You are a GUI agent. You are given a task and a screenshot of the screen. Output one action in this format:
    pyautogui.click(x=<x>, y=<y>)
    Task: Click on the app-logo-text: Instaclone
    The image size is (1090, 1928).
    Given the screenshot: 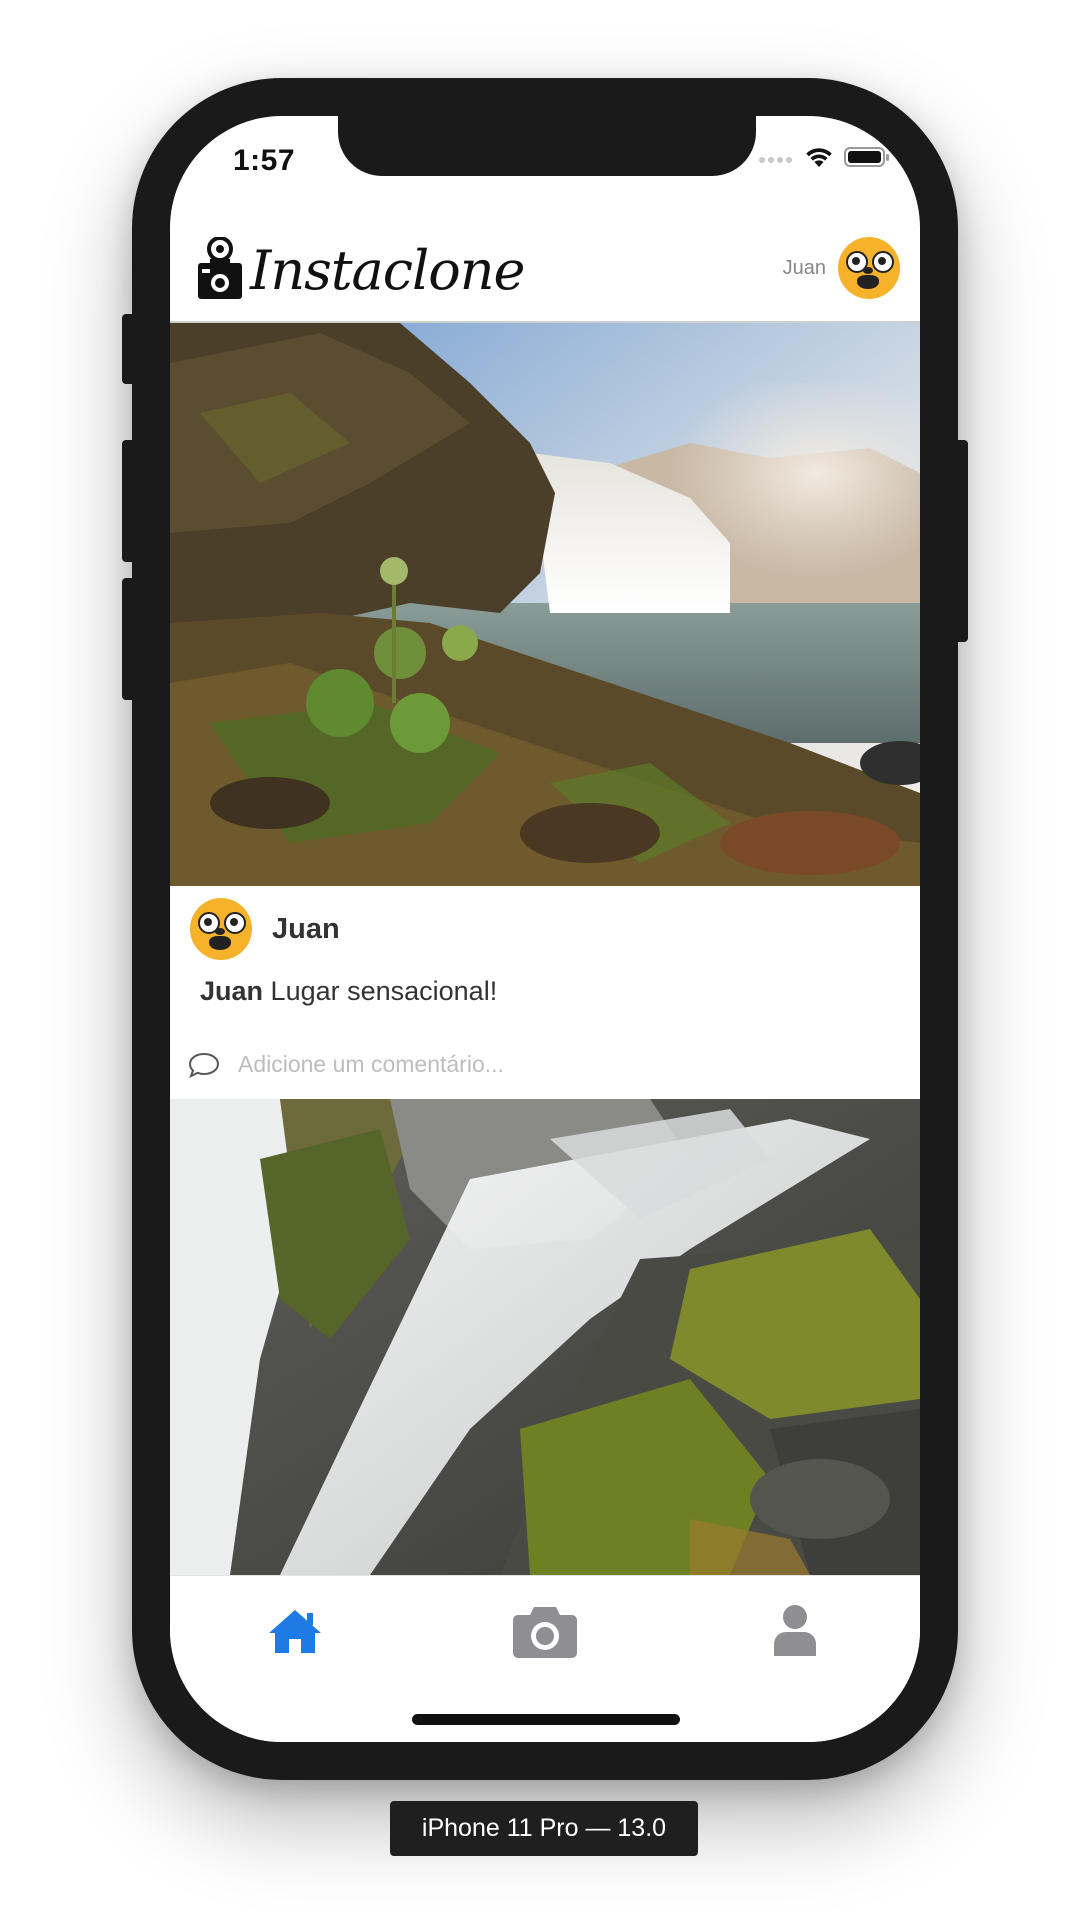 What is the action you would take?
    pyautogui.click(x=387, y=270)
    